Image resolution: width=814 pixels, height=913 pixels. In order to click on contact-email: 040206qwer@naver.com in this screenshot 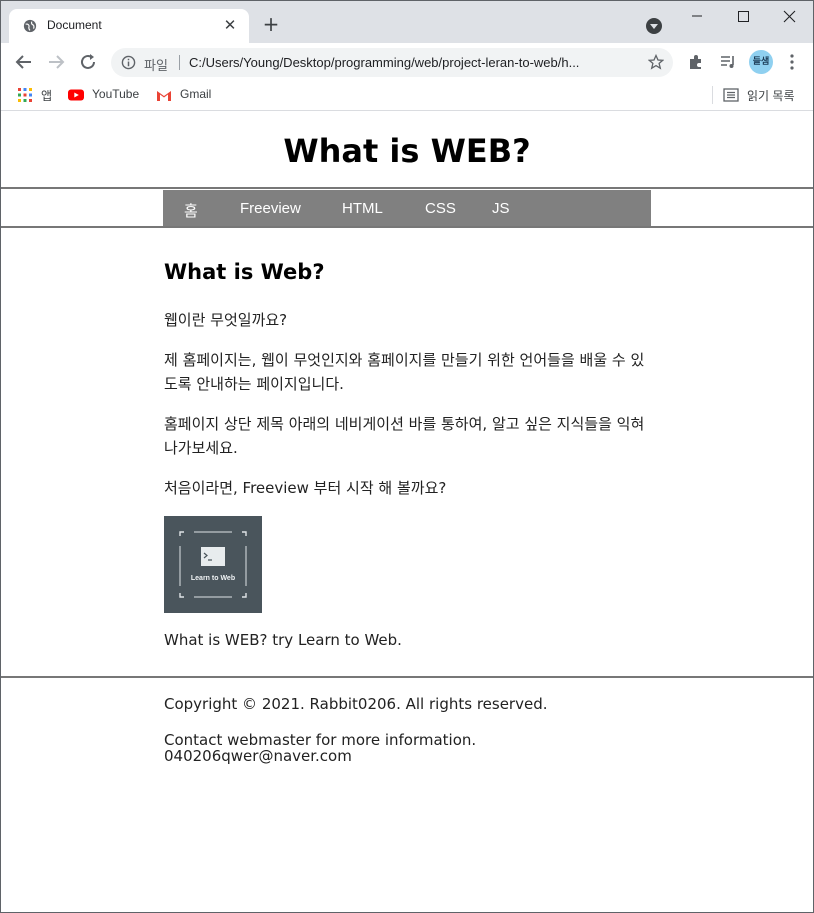, I will do `click(414, 756)`.